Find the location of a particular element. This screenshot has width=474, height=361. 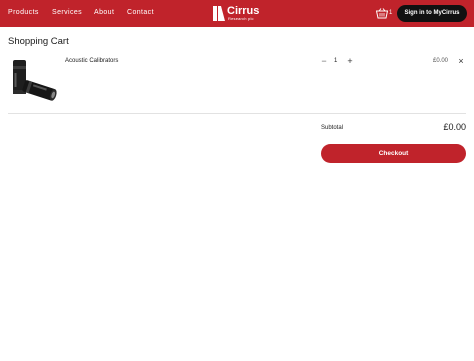

cart-divider is located at coordinates (237, 113).